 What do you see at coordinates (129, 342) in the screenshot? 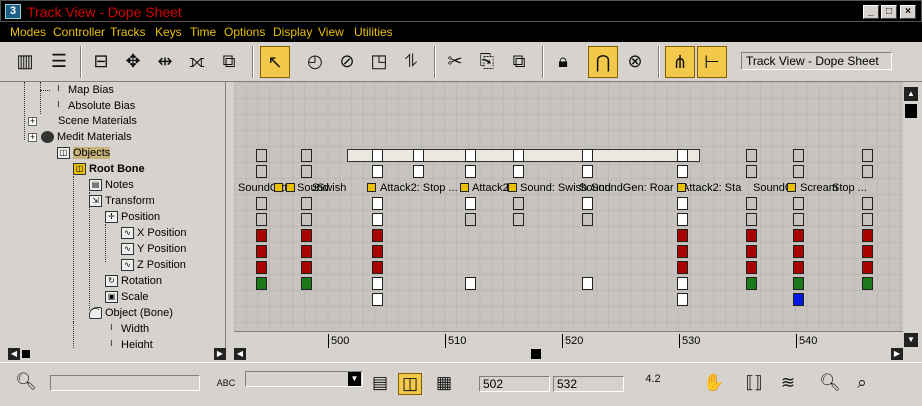
I see `tree-node-height: ⌇ Height` at bounding box center [129, 342].